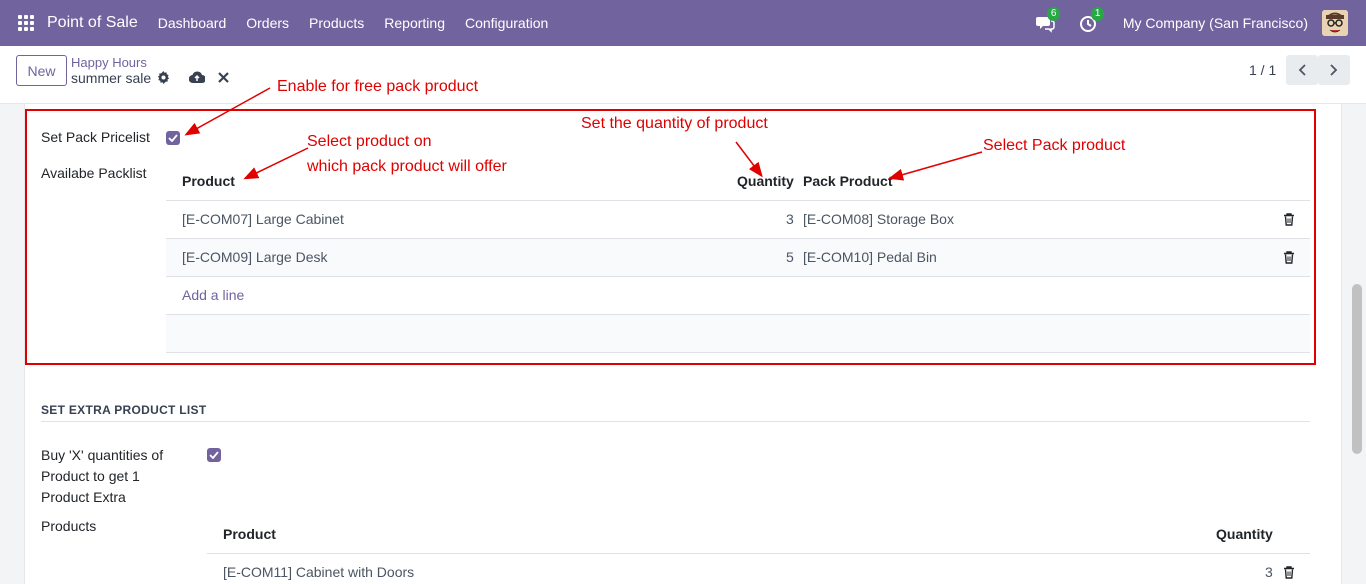 This screenshot has width=1366, height=584. What do you see at coordinates (935, 166) in the screenshot?
I see `arrow-to-pack-product-column` at bounding box center [935, 166].